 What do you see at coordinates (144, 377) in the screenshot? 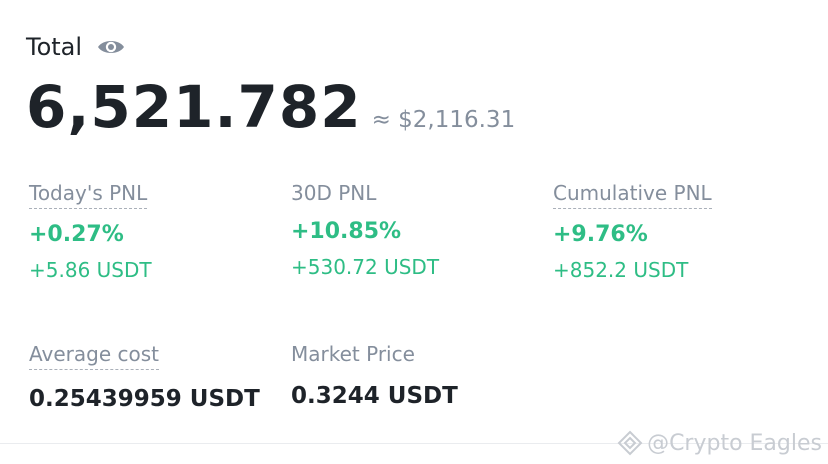
I see `average-cost: Average cost 0.25439959 USDT` at bounding box center [144, 377].